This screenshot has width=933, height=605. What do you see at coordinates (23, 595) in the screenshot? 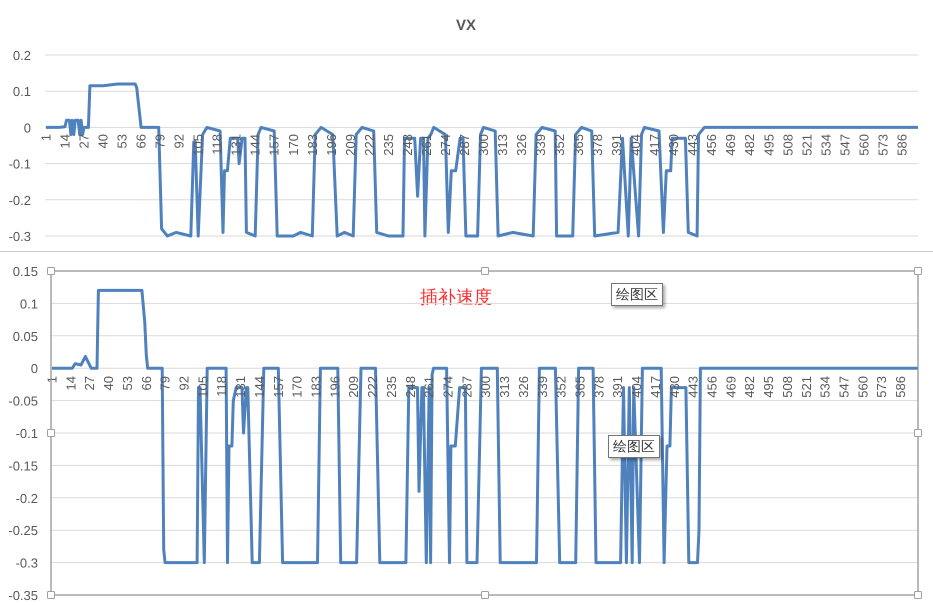
I see `axis-label: -0.35` at bounding box center [23, 595].